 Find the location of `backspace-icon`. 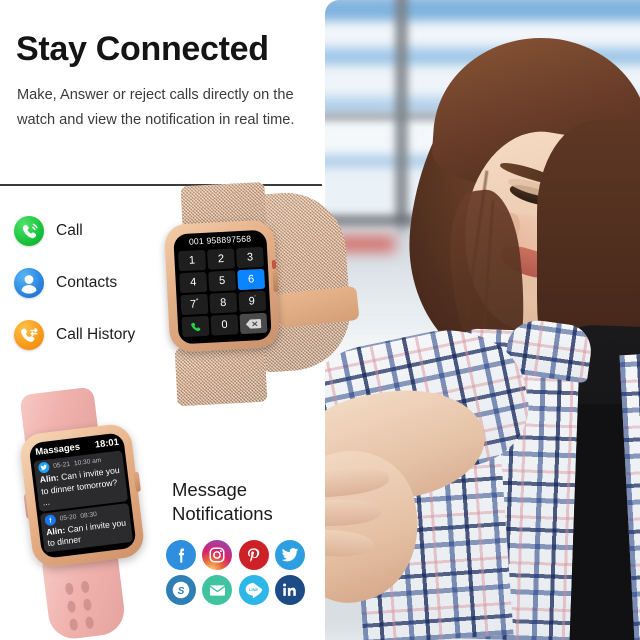

backspace-icon is located at coordinates (253, 323).